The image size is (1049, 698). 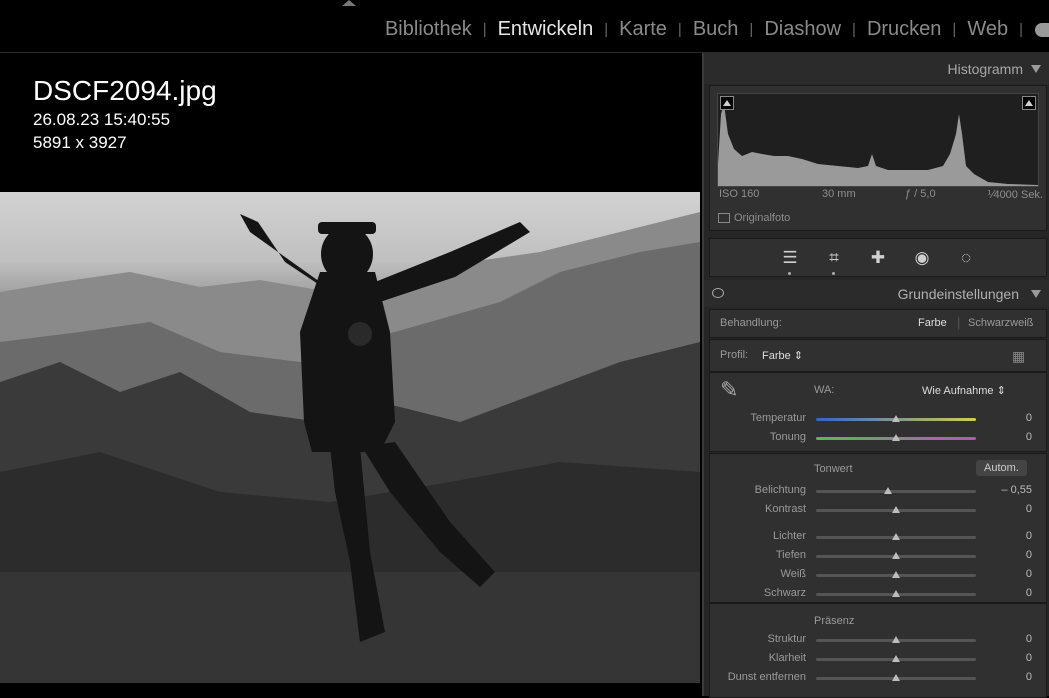 I want to click on treatment-color-button: Farbe, so click(x=932, y=323).